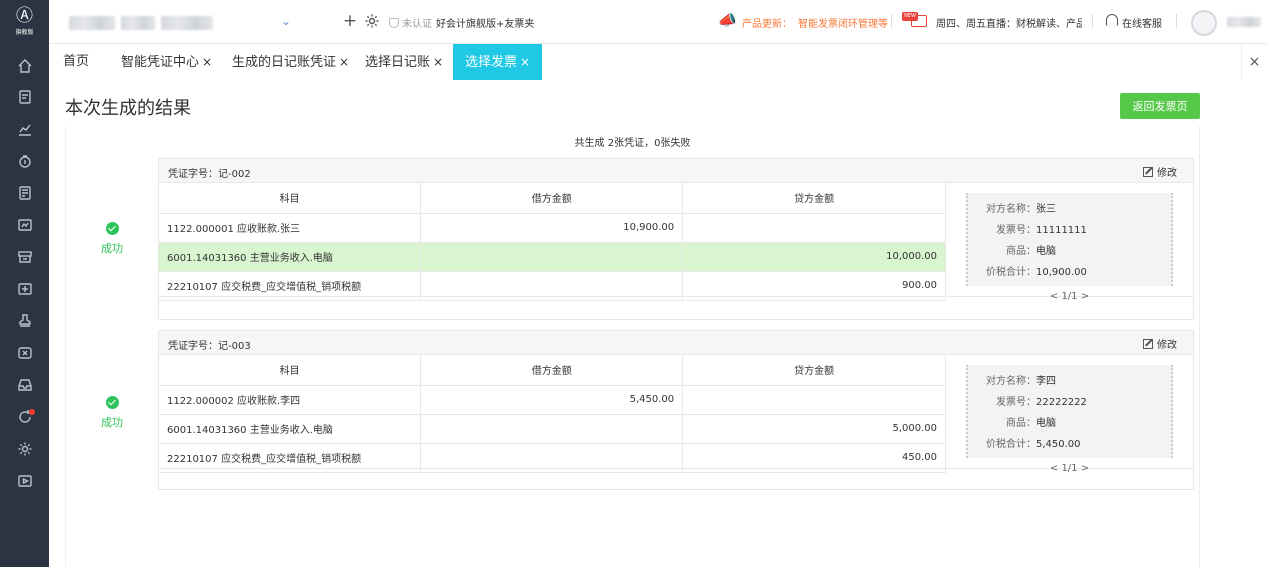 This screenshot has height=567, width=1267. I want to click on total-value: 10,900.00, so click(1061, 272).